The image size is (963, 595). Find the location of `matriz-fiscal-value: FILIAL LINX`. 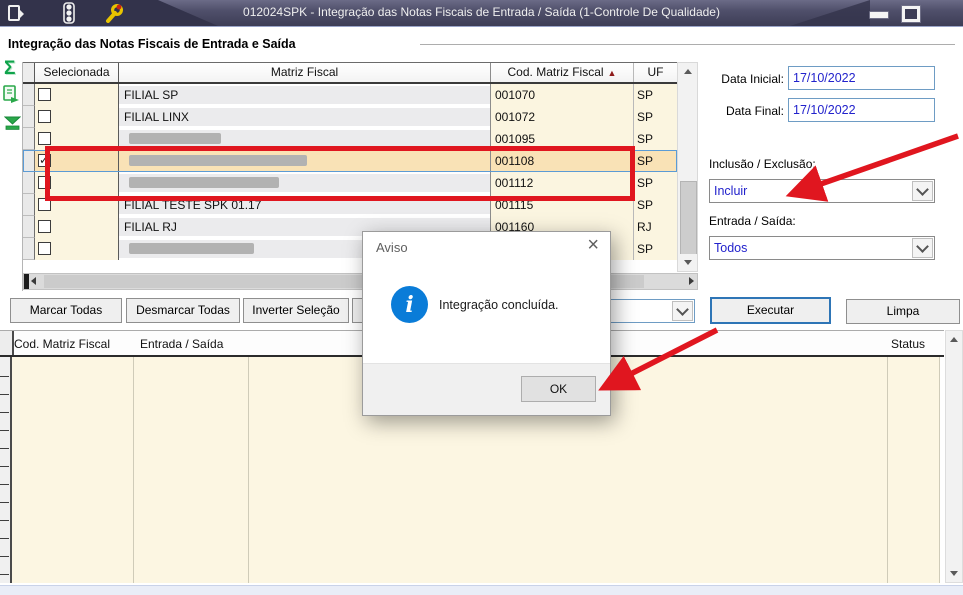

matriz-fiscal-value: FILIAL LINX is located at coordinates (156, 117).